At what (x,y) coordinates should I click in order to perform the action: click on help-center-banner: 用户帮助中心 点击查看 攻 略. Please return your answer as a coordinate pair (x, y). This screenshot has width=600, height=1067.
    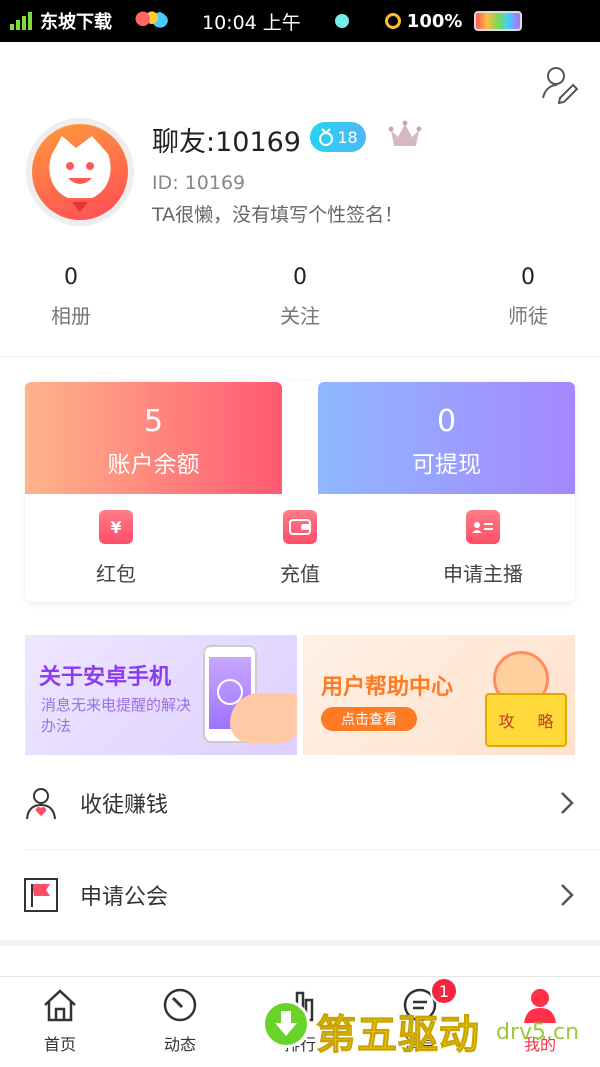
    Looking at the image, I should click on (439, 695).